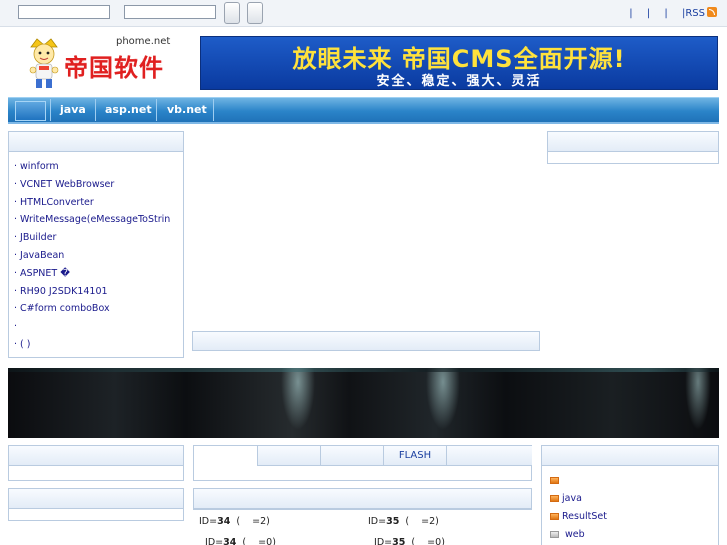 This screenshot has height=545, width=727. I want to click on top-link-3: |, so click(665, 13).